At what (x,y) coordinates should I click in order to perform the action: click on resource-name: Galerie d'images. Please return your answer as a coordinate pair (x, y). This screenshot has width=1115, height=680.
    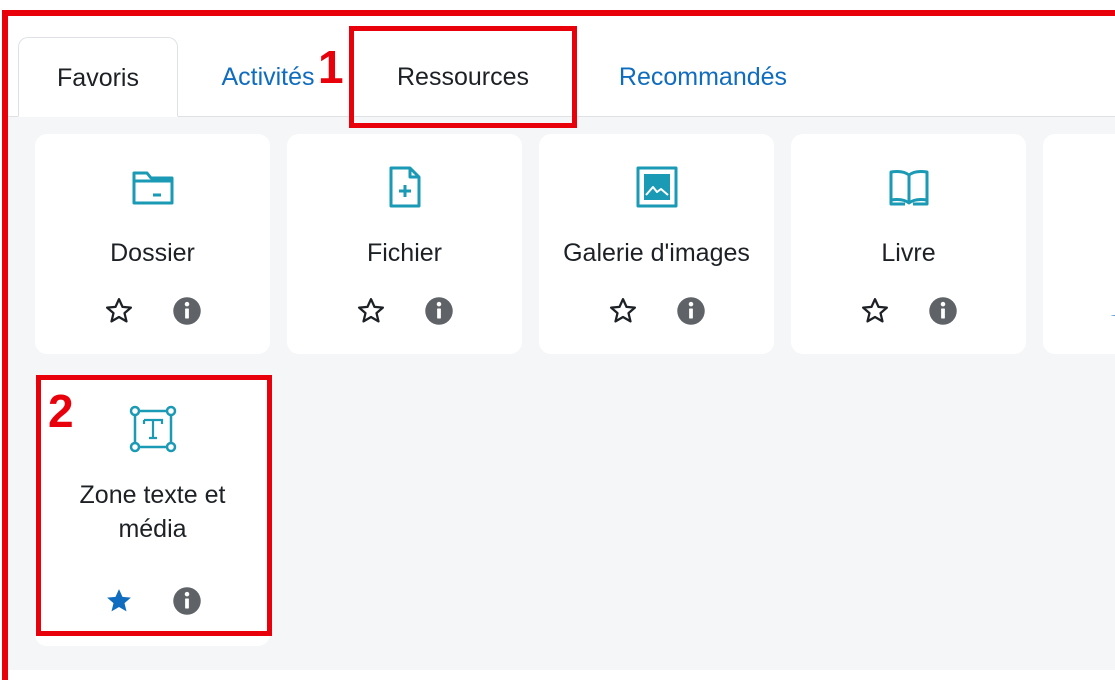
    Looking at the image, I should click on (656, 253).